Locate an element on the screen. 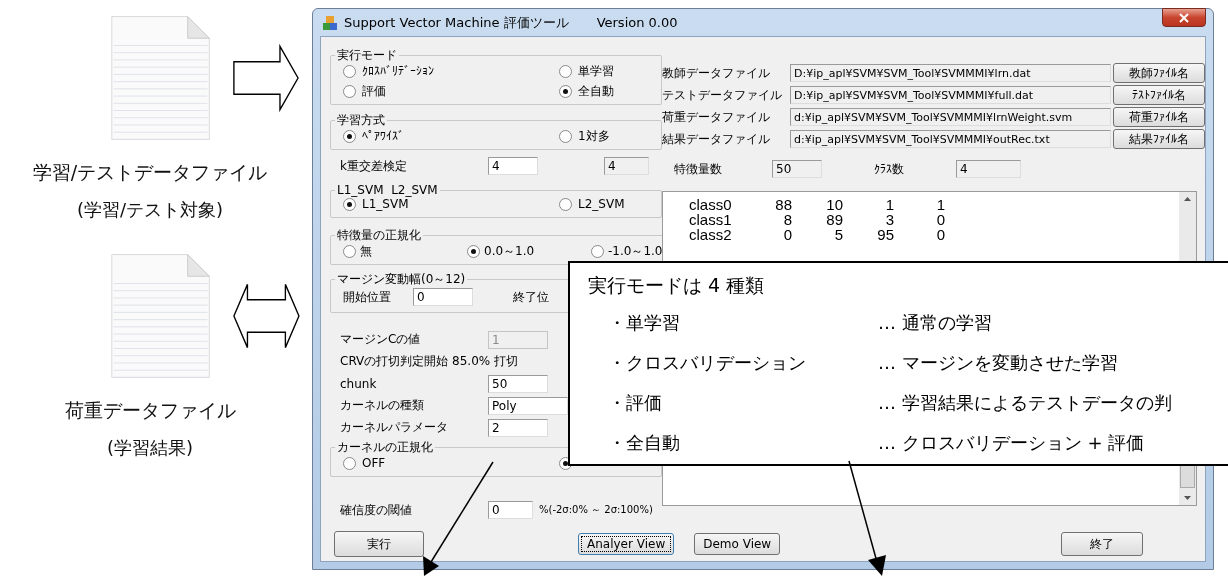 The width and height of the screenshot is (1228, 576). range-hint: %(-2σ:0% ～ 2σ:100%) is located at coordinates (596, 510).